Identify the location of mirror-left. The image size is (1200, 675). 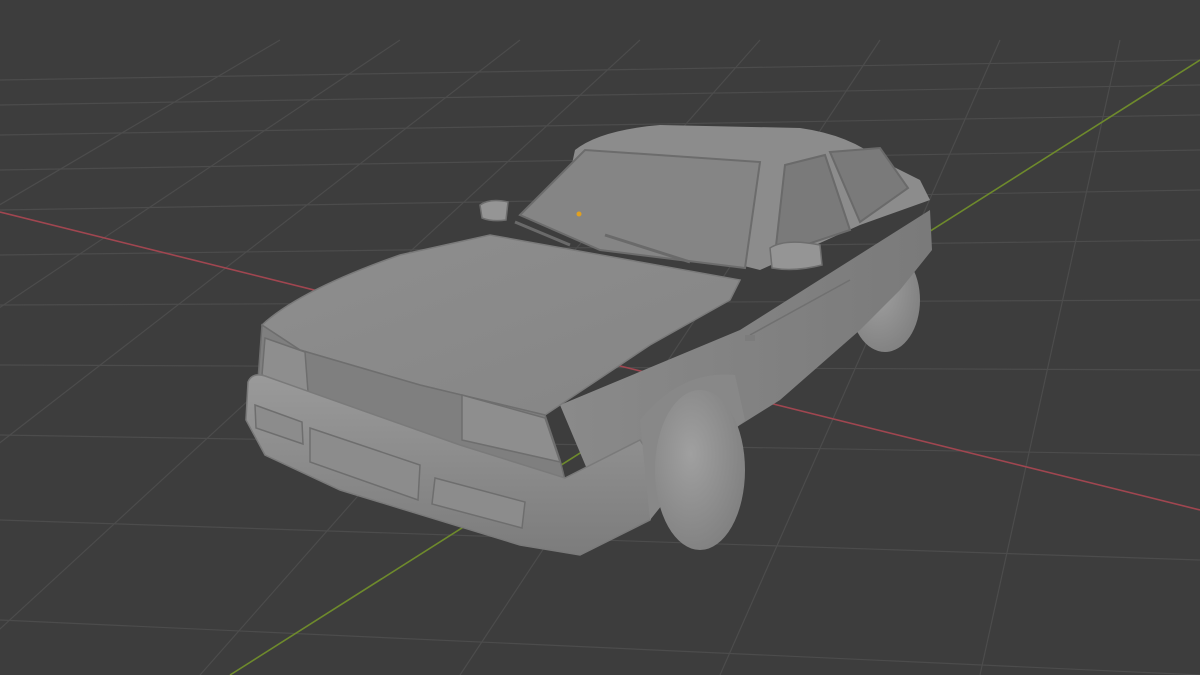
(494, 210).